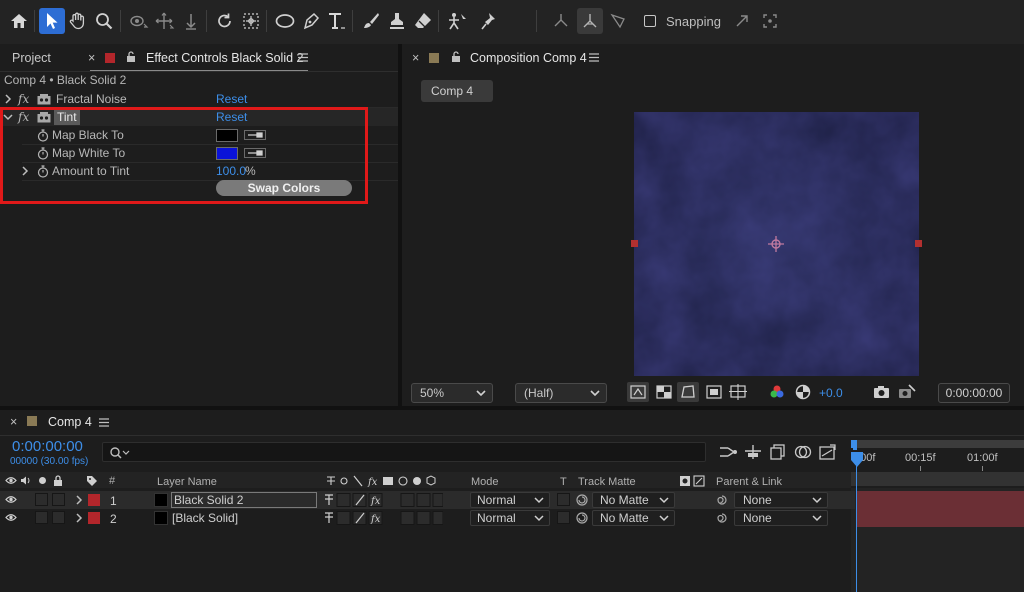 This screenshot has height=592, width=1024. Describe the element at coordinates (457, 91) in the screenshot. I see `comp-navigator-button: Comp 4` at that location.